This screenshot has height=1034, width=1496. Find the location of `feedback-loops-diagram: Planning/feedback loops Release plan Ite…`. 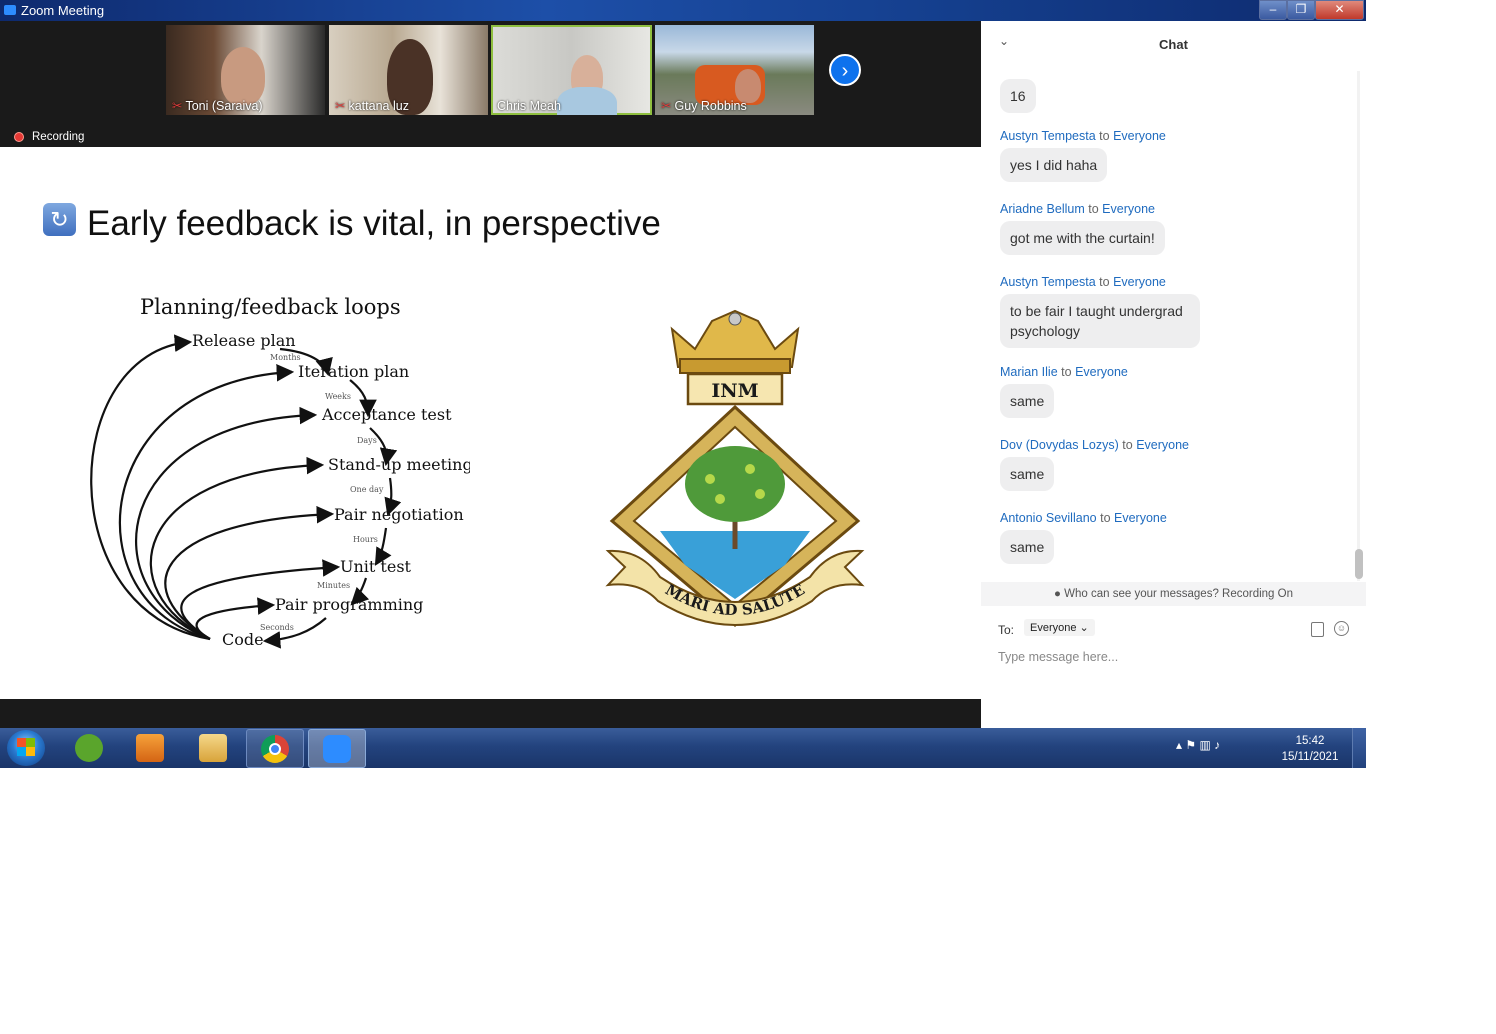

feedback-loops-diagram: Planning/feedback loops Release plan Ite… is located at coordinates (280, 472).